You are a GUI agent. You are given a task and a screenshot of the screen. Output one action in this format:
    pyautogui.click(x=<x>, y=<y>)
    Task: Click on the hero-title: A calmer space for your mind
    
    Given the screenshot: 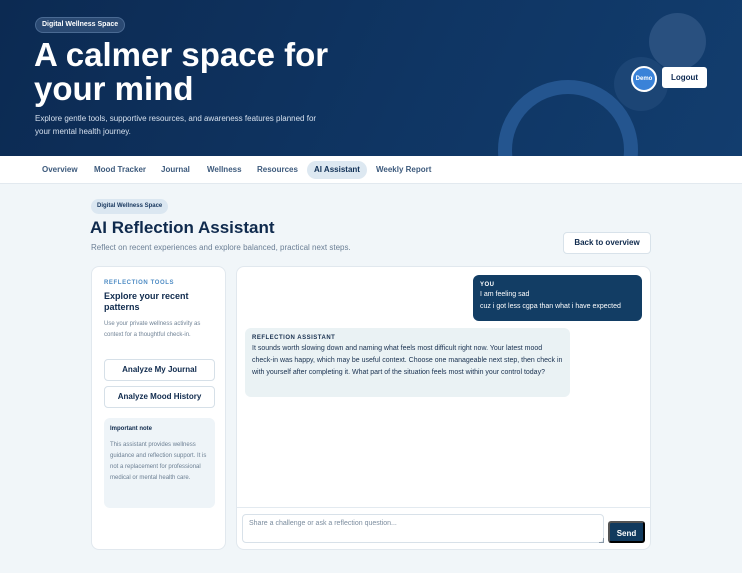 What is the action you would take?
    pyautogui.click(x=181, y=71)
    